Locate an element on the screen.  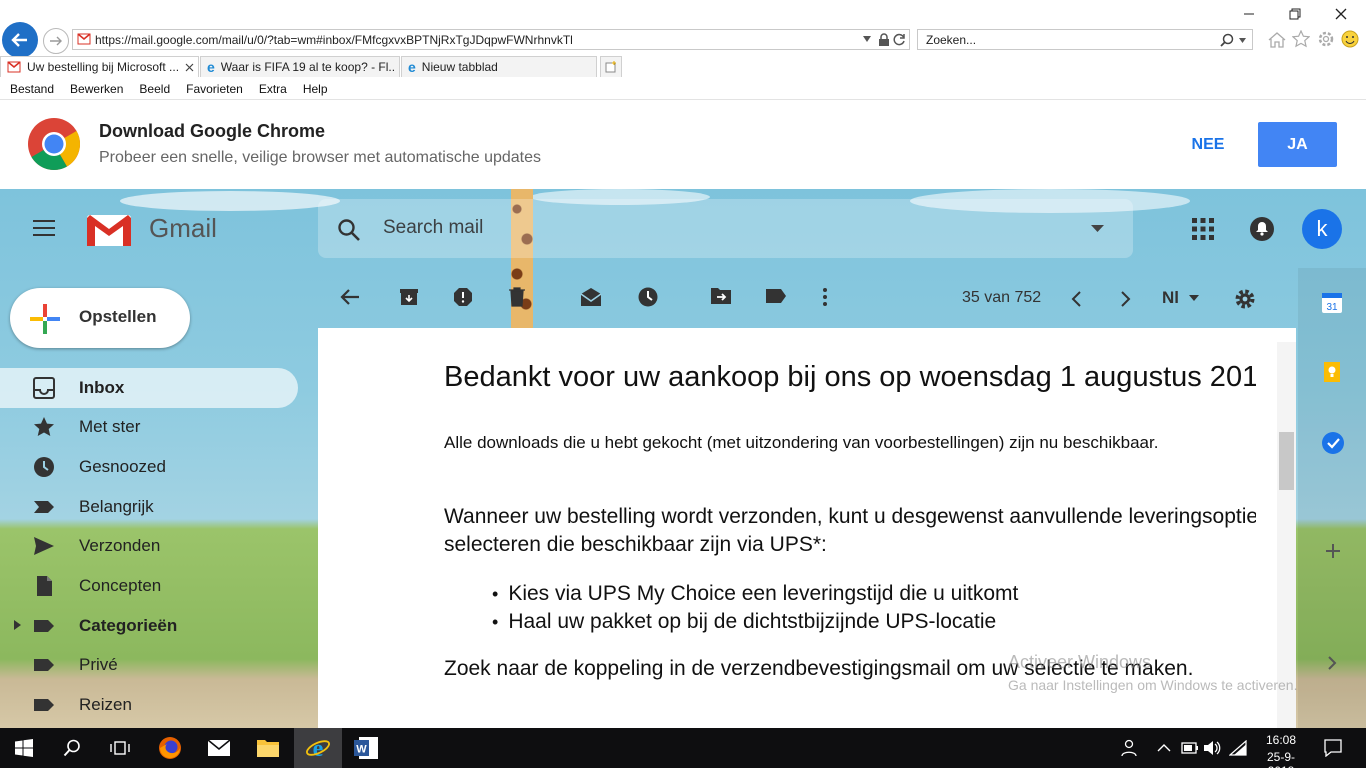
nav-starred: Met ster is located at coordinates (149, 427).